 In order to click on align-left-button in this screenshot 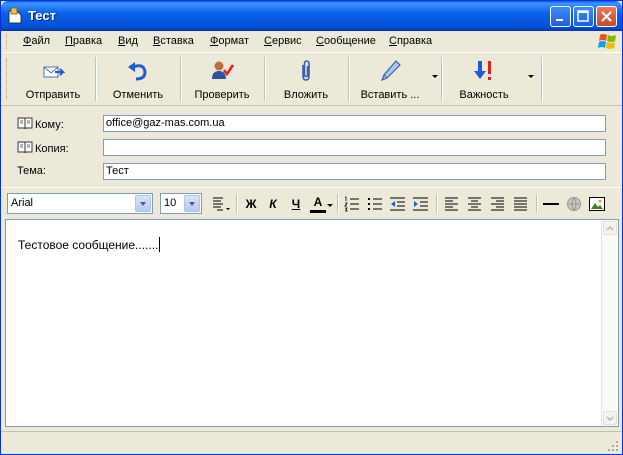, I will do `click(452, 204)`.